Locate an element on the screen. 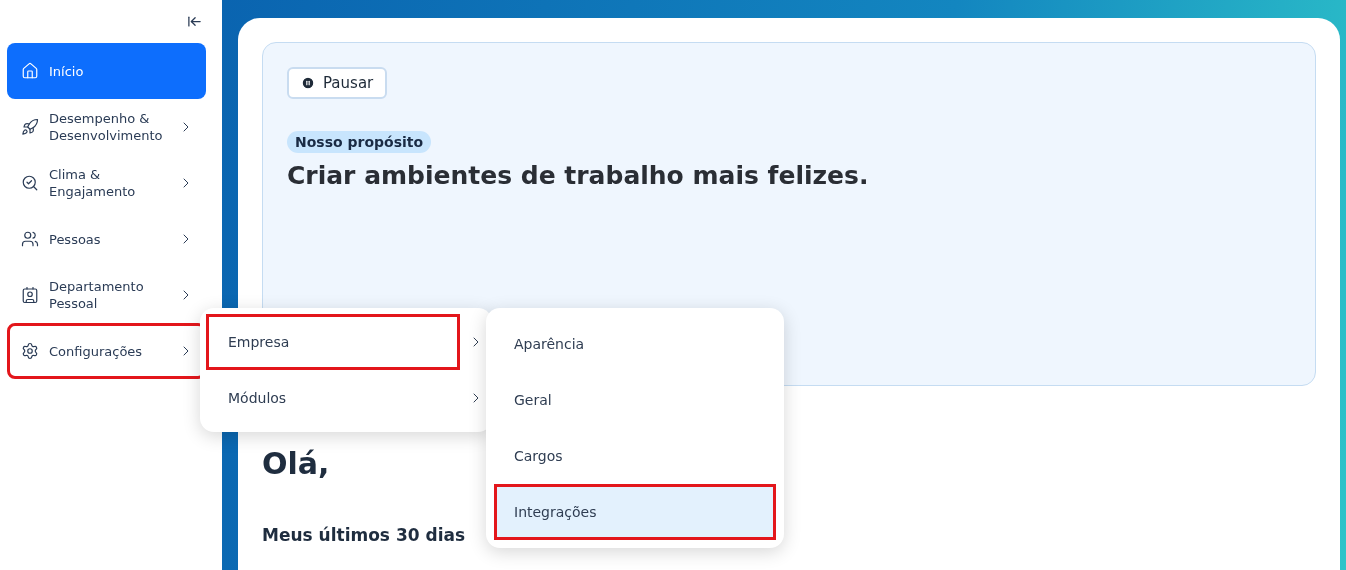  submenu-item: Módulos is located at coordinates (333, 398).